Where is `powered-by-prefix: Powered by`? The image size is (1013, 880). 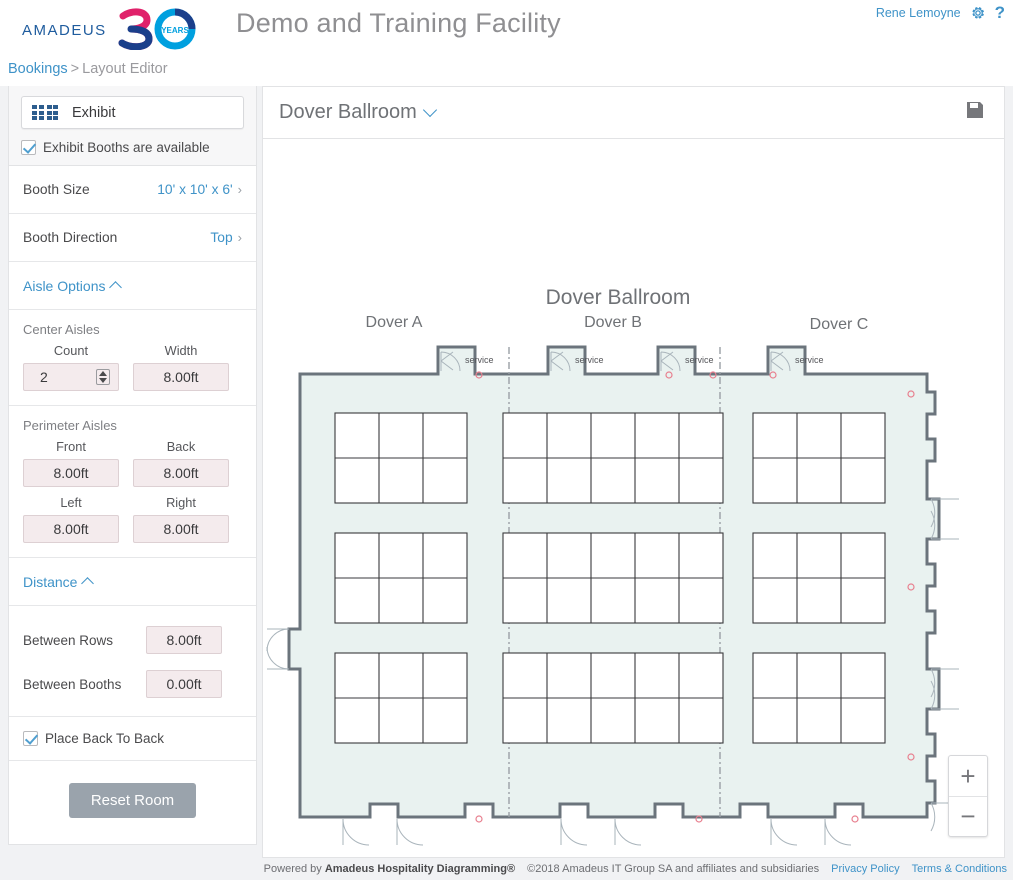
powered-by-prefix: Powered by is located at coordinates (292, 869).